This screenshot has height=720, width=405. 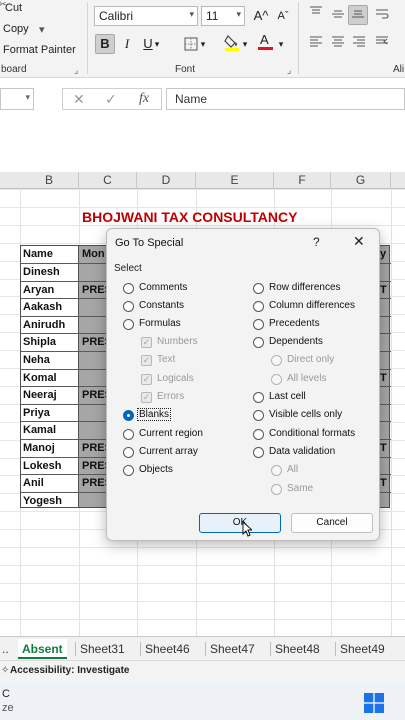 What do you see at coordinates (285, 99) in the screenshot?
I see `formula-input: Name` at bounding box center [285, 99].